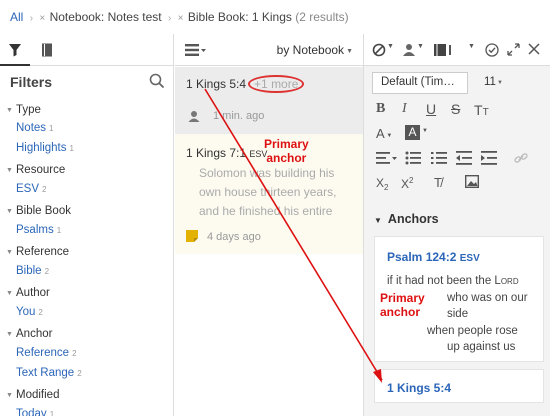  What do you see at coordinates (453, 281) in the screenshot?
I see `anchor-verse-line: if it had not been the Lord` at bounding box center [453, 281].